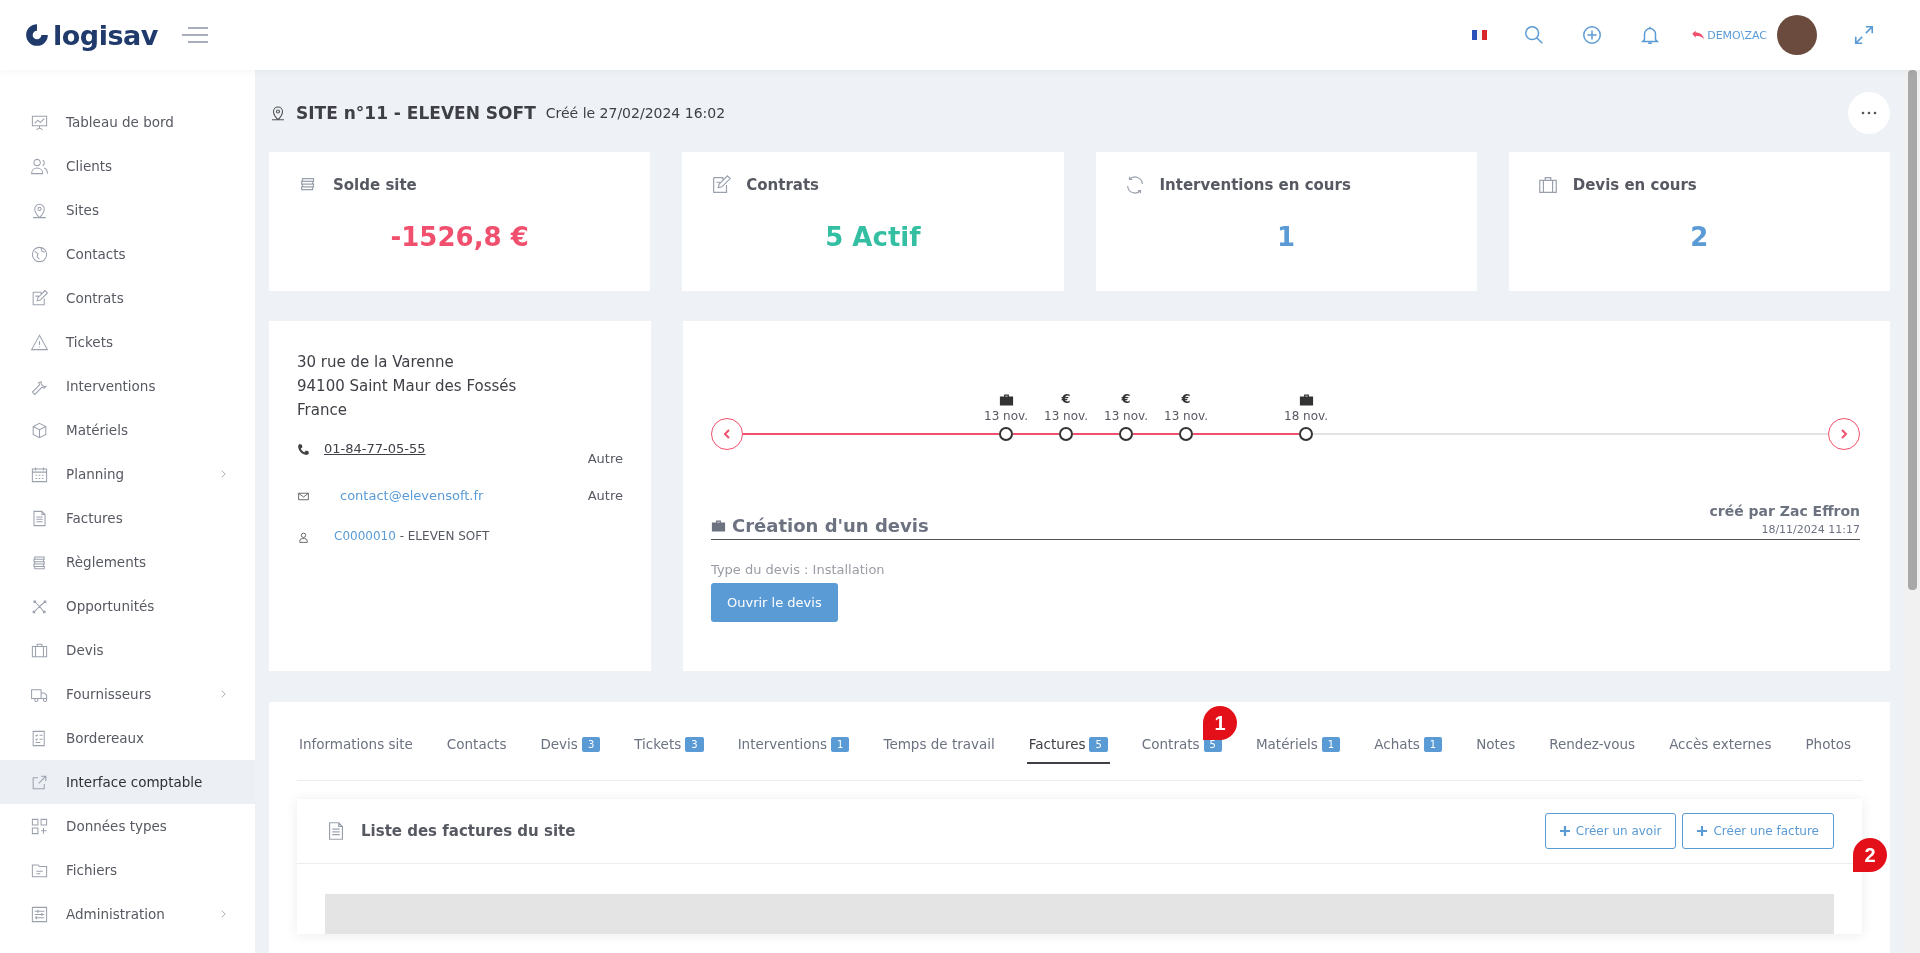 This screenshot has width=1920, height=953. Describe the element at coordinates (127, 166) in the screenshot. I see `sidebar-item: Clients` at that location.